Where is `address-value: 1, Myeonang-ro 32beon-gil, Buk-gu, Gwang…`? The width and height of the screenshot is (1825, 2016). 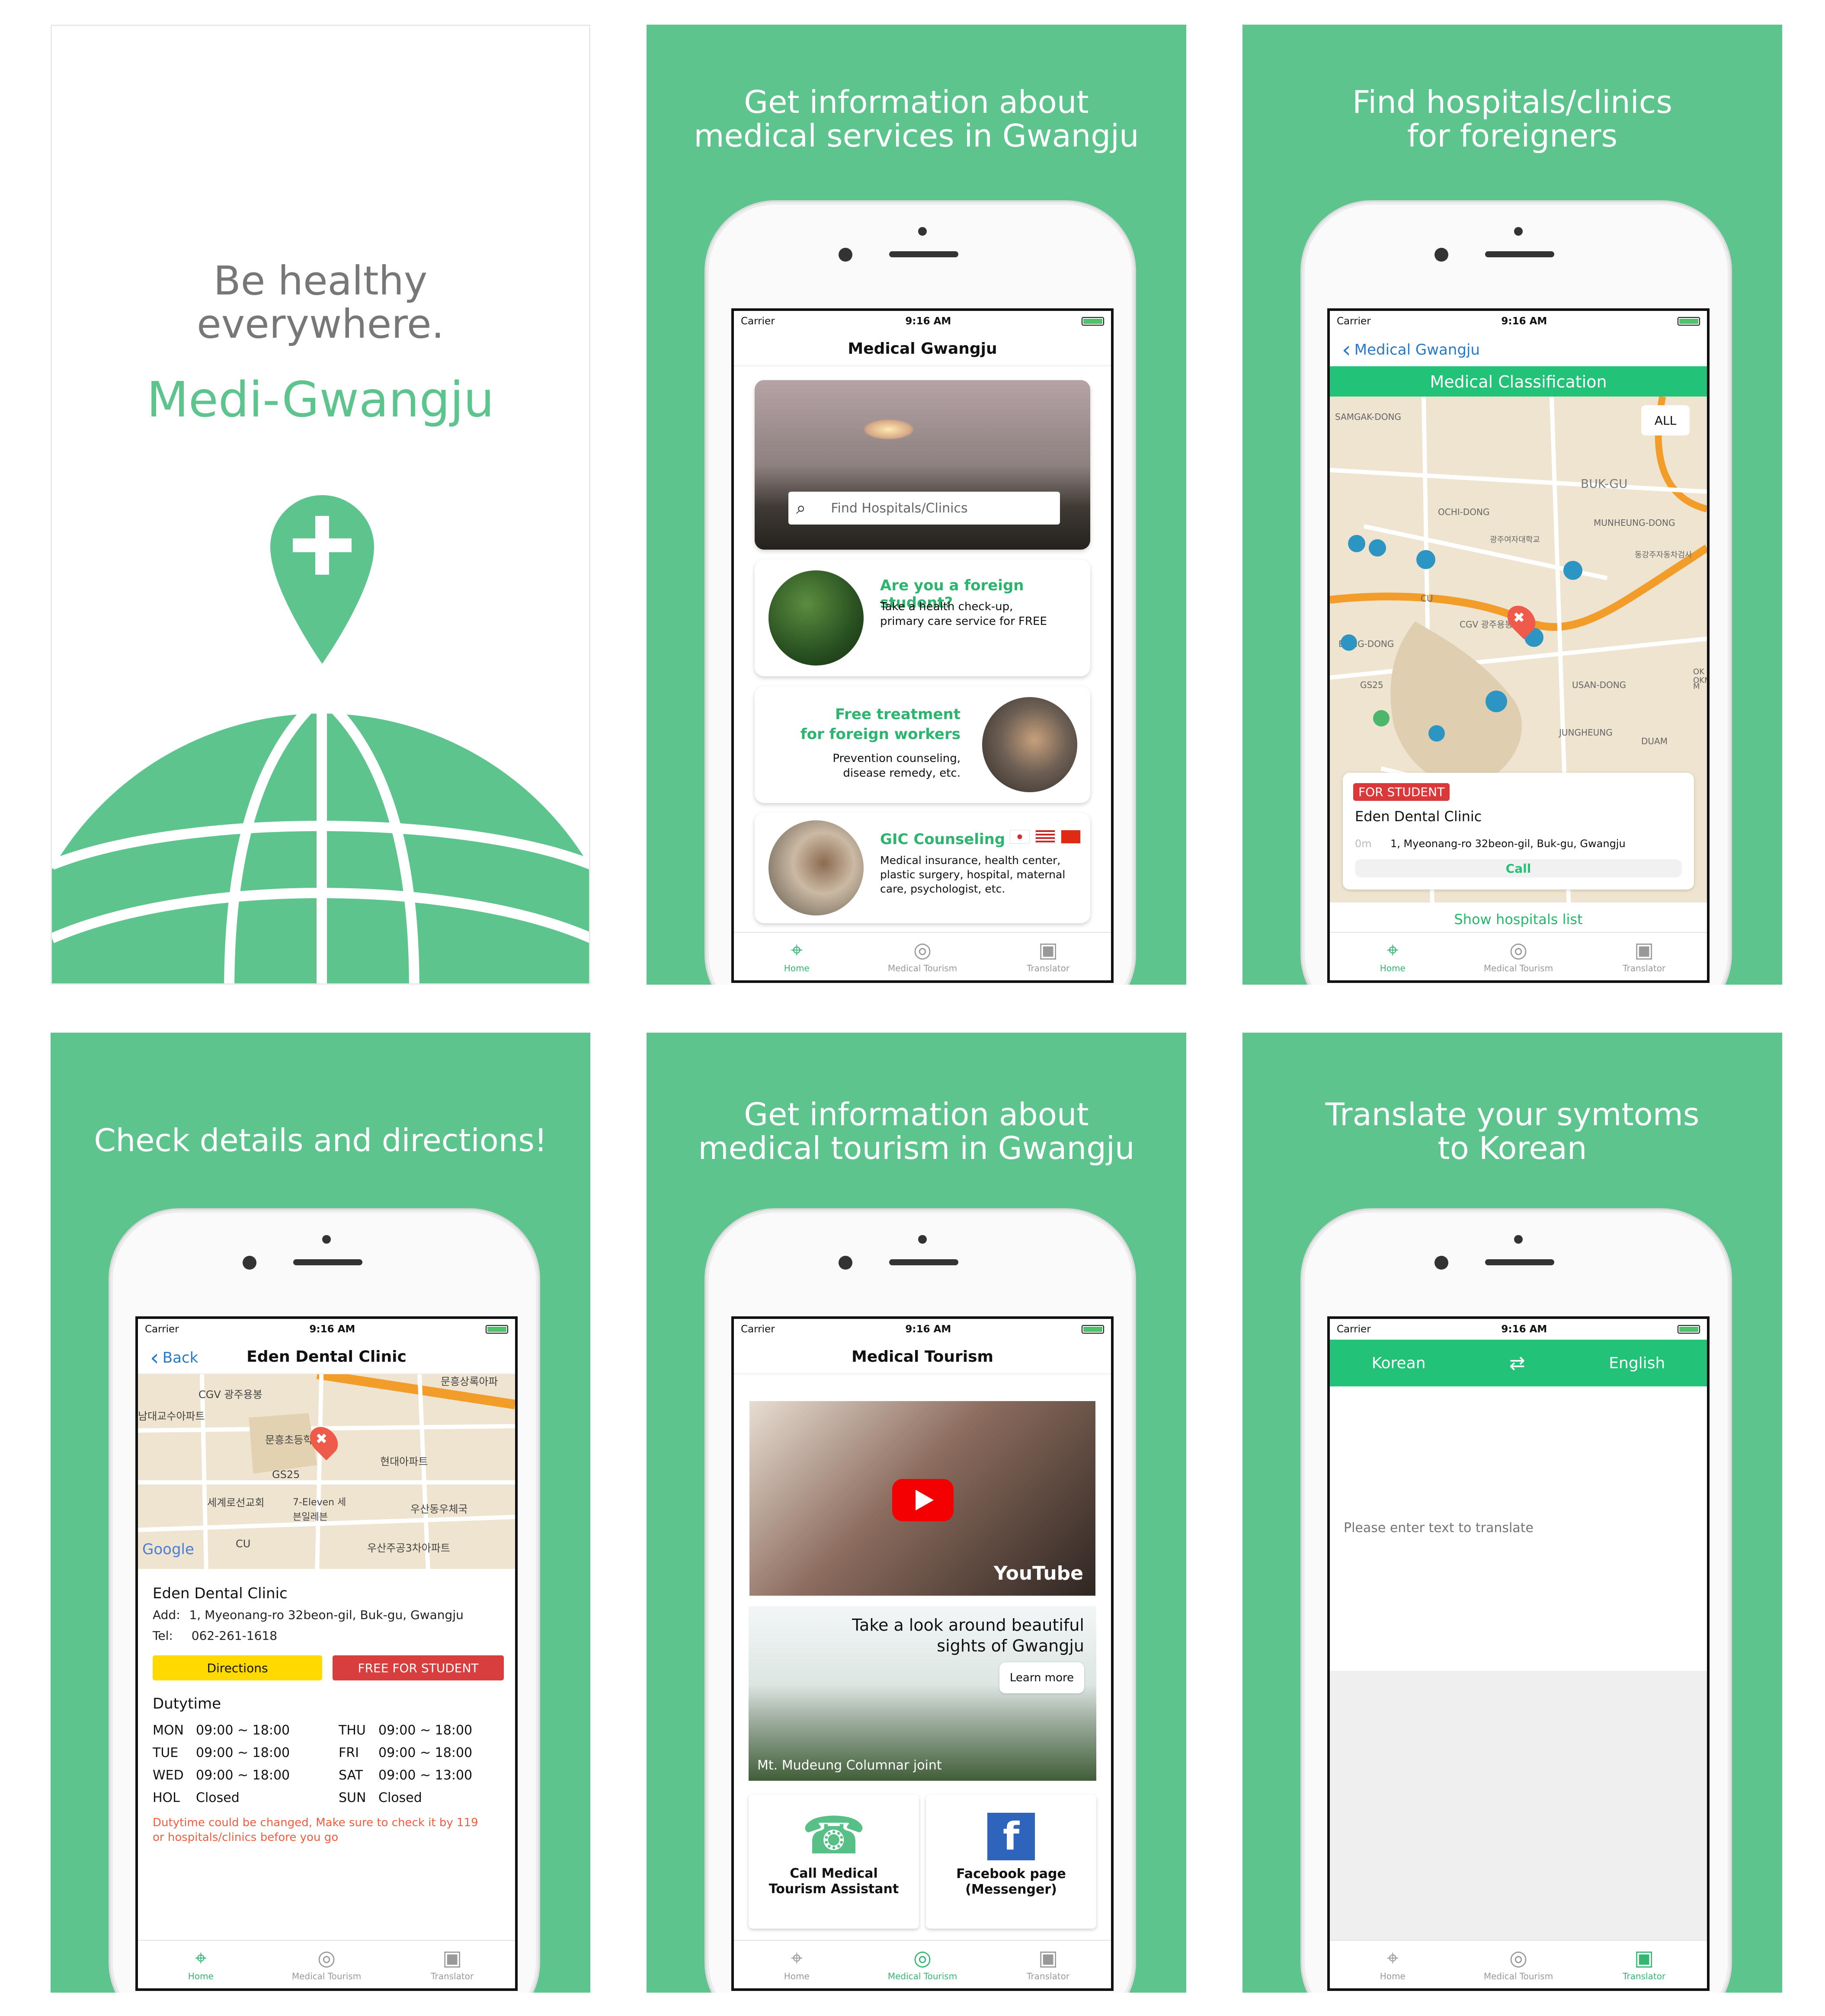 address-value: 1, Myeonang-ro 32beon-gil, Buk-gu, Gwang… is located at coordinates (326, 1615).